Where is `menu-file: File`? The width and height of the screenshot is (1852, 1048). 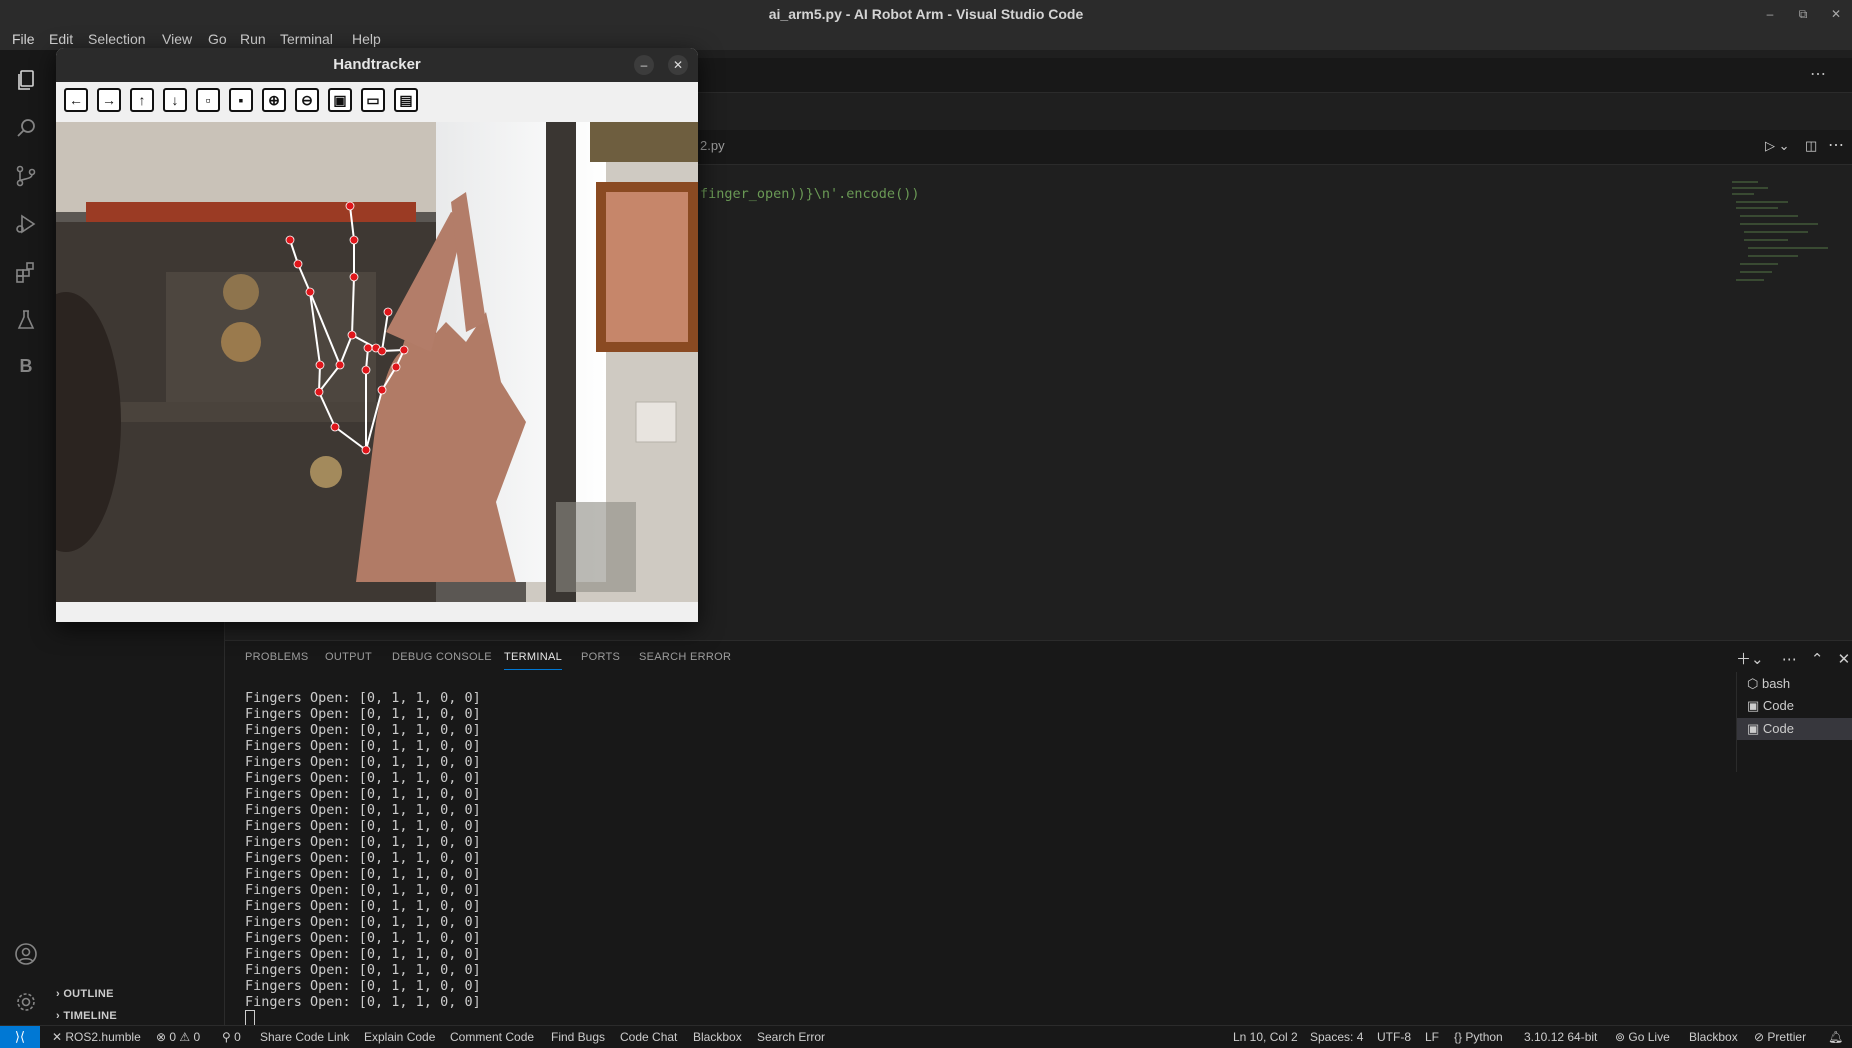
menu-file: File is located at coordinates (23, 39).